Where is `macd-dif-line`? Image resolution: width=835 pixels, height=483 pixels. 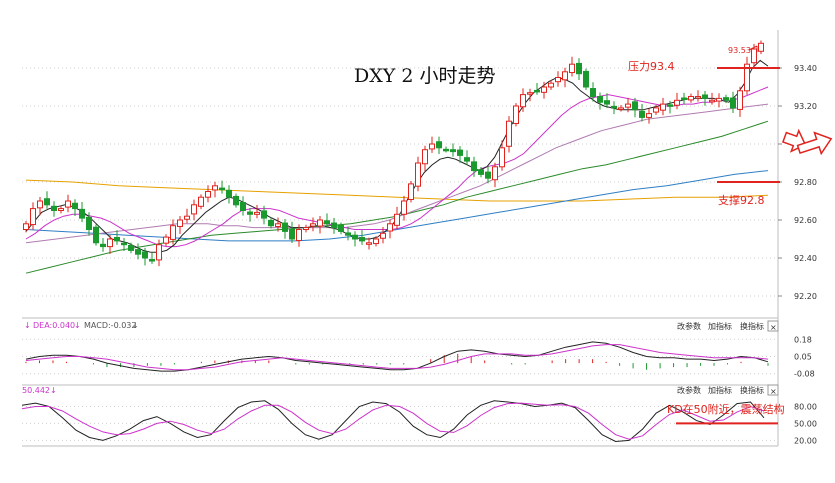 macd-dif-line is located at coordinates (397, 356).